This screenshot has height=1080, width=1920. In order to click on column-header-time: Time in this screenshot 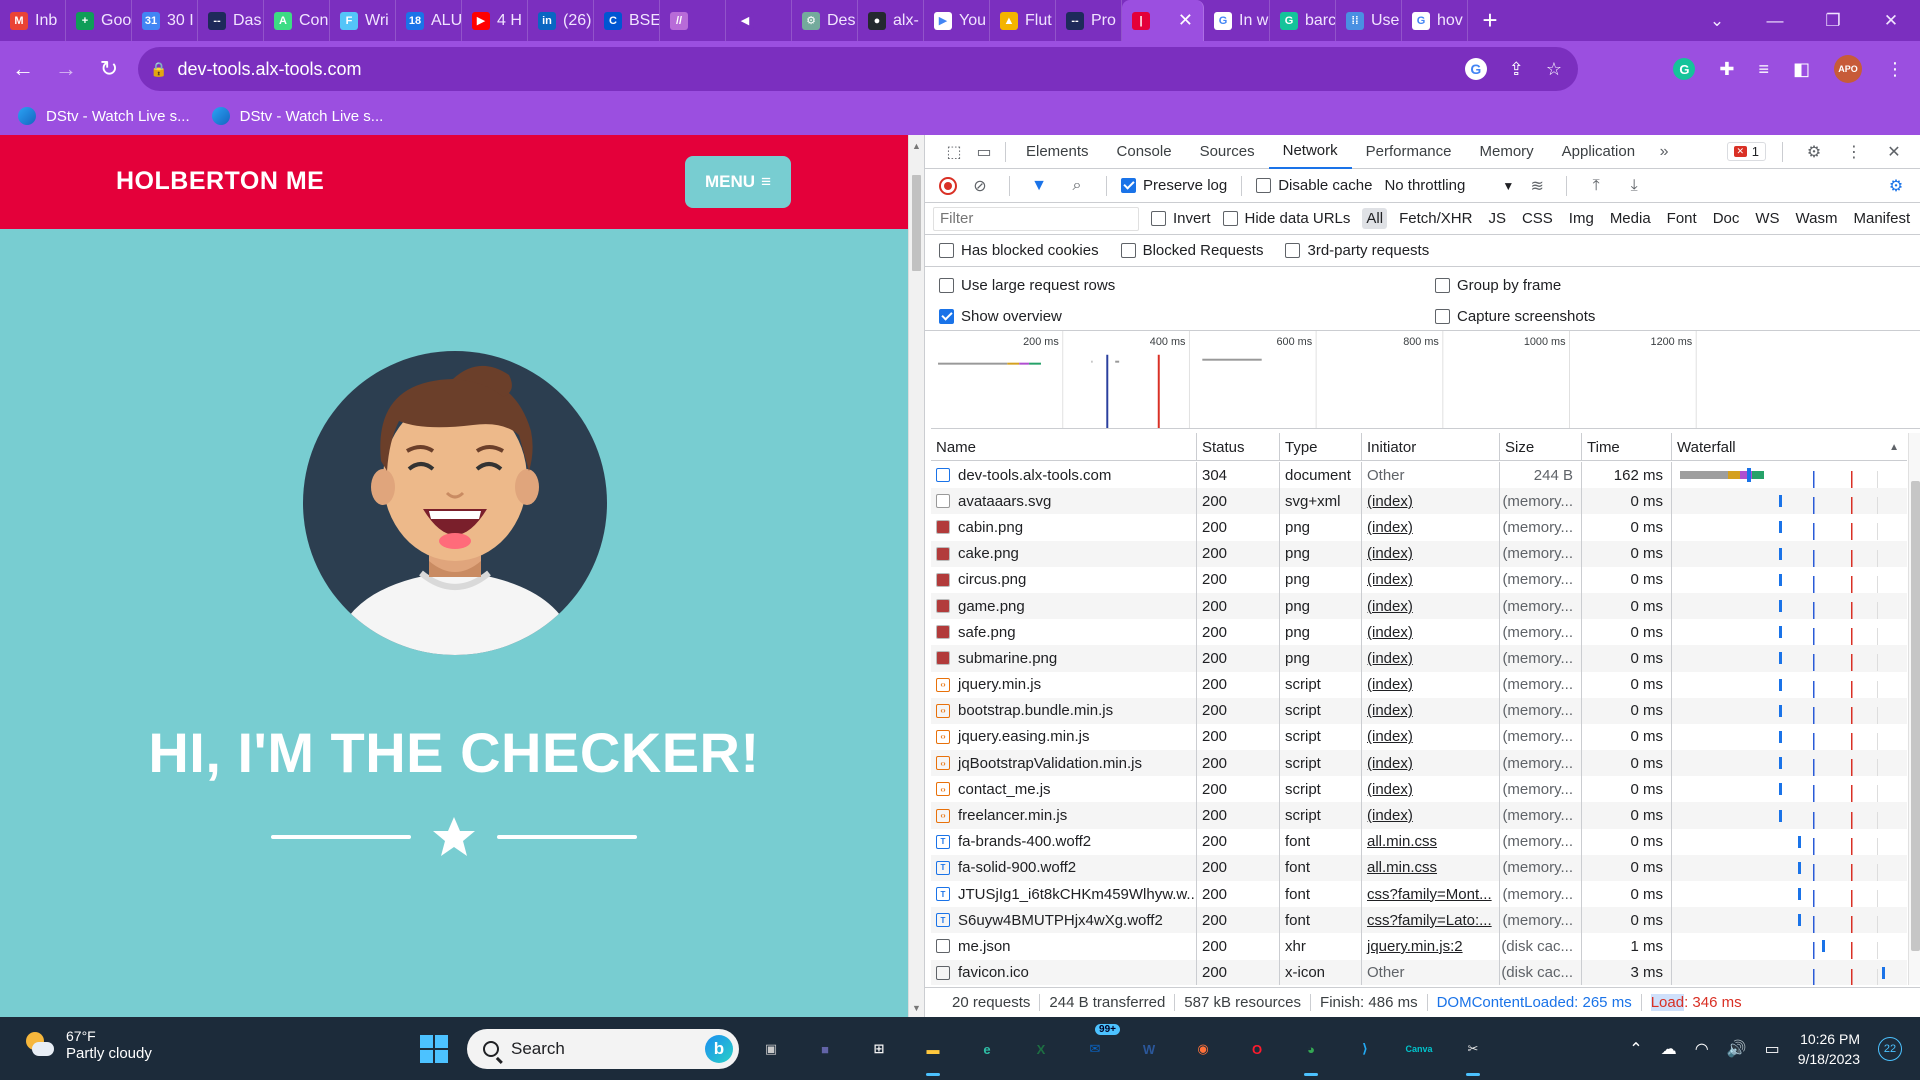, I will do `click(1627, 447)`.